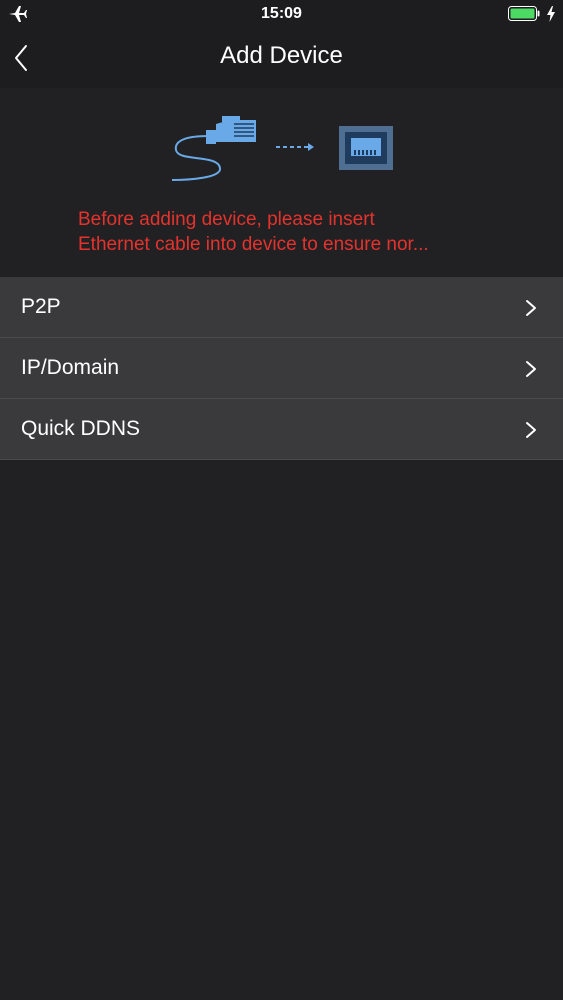  Describe the element at coordinates (81, 428) in the screenshot. I see `menu-item-label: Quick DDNS` at that location.